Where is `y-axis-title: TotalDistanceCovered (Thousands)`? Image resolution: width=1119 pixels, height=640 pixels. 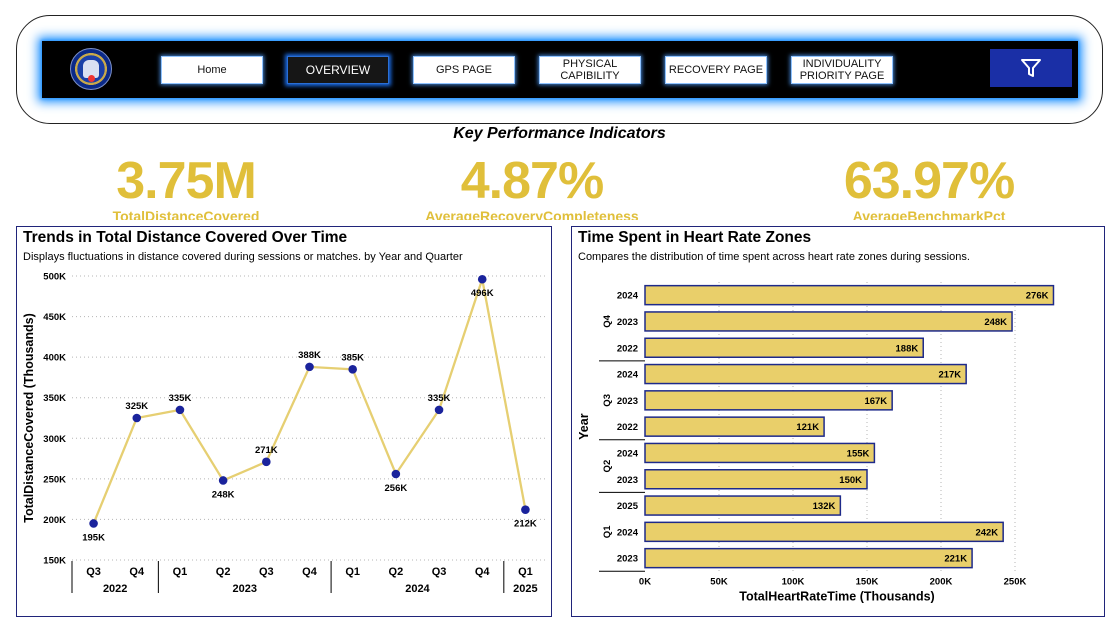 y-axis-title: TotalDistanceCovered (Thousands) is located at coordinates (29, 418).